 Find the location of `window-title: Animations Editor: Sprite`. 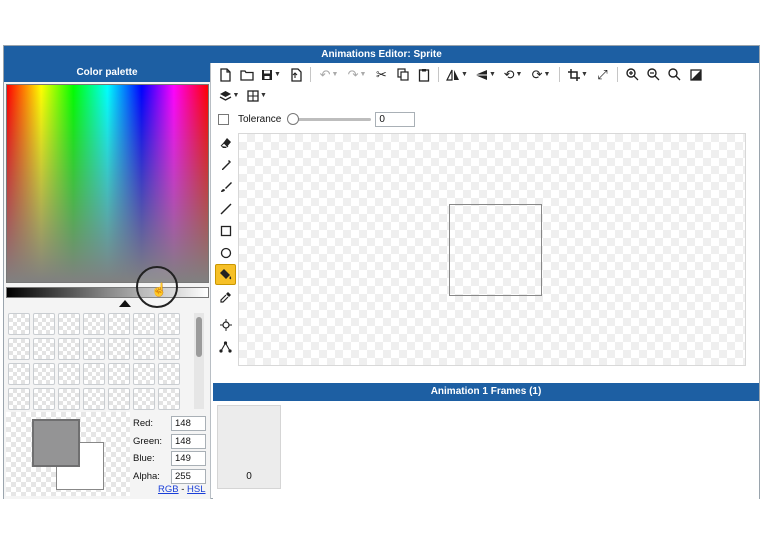

window-title: Animations Editor: Sprite is located at coordinates (381, 54).